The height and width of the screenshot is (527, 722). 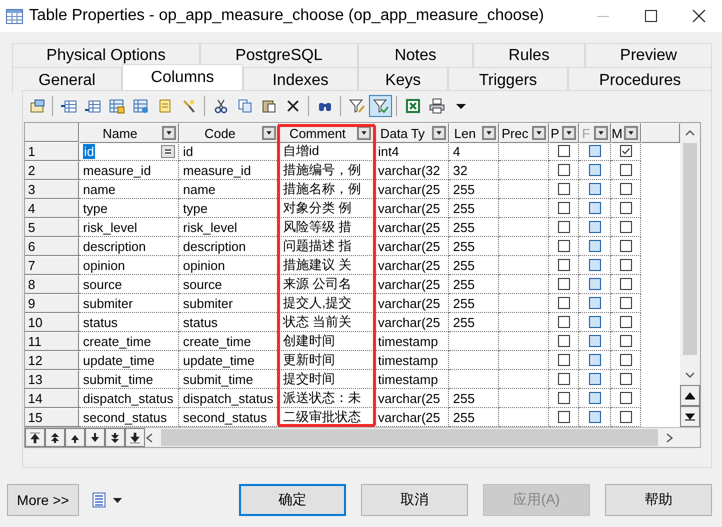 What do you see at coordinates (106, 55) in the screenshot?
I see `tab: Physical Options` at bounding box center [106, 55].